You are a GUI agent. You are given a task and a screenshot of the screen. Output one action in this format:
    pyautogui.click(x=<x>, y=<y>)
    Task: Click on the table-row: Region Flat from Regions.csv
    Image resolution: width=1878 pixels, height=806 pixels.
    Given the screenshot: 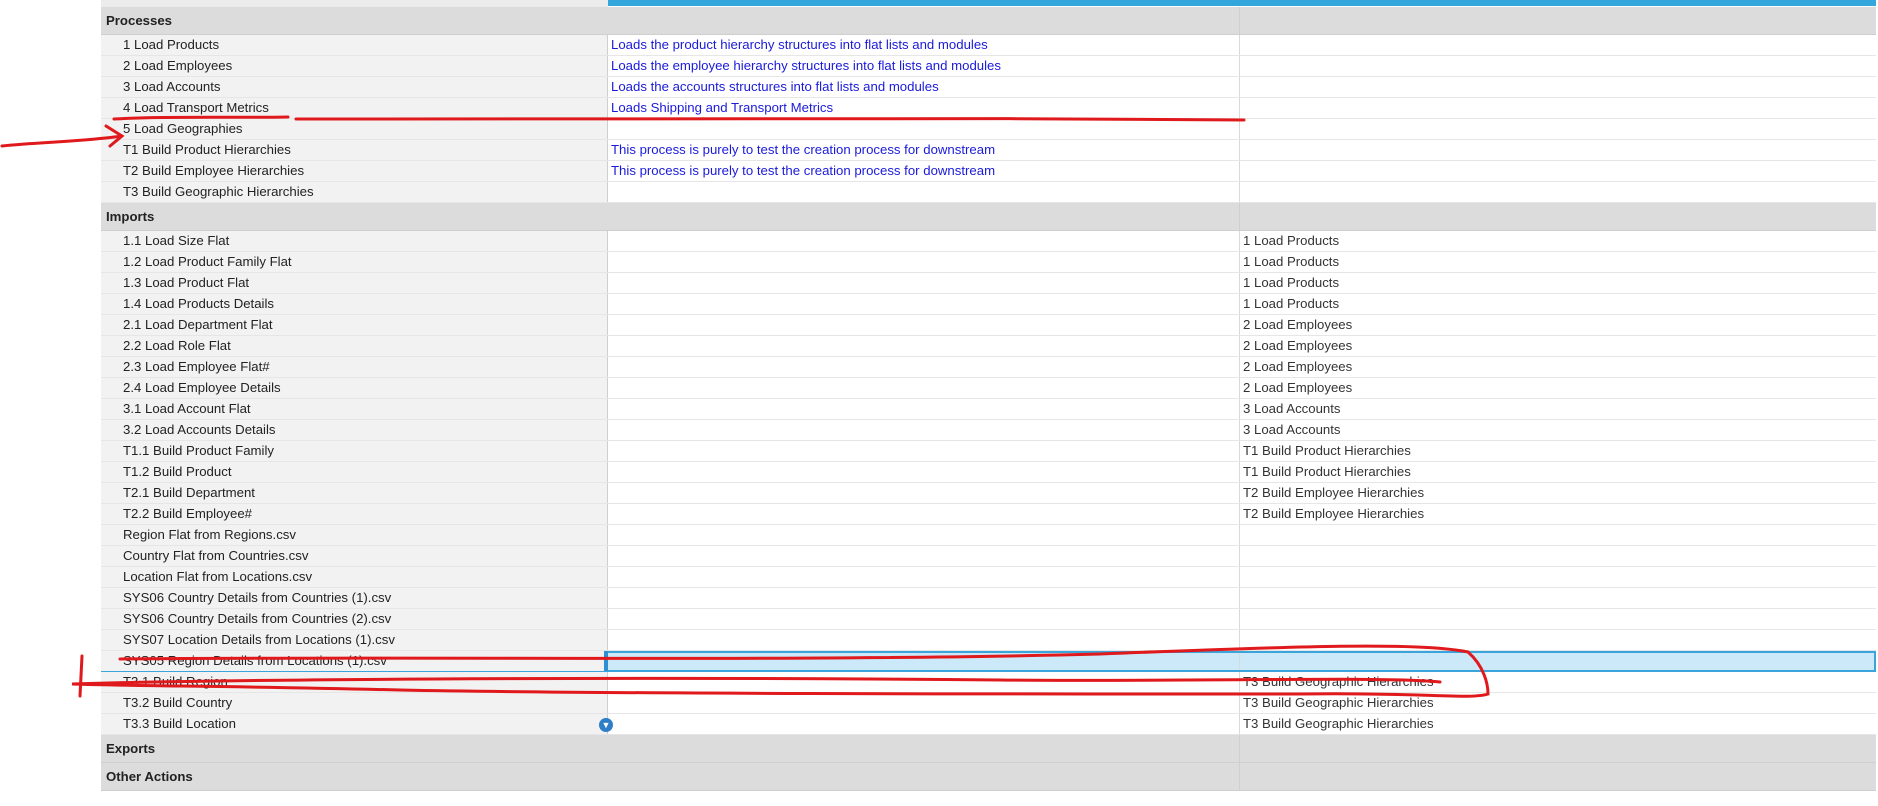 What is the action you would take?
    pyautogui.click(x=988, y=535)
    